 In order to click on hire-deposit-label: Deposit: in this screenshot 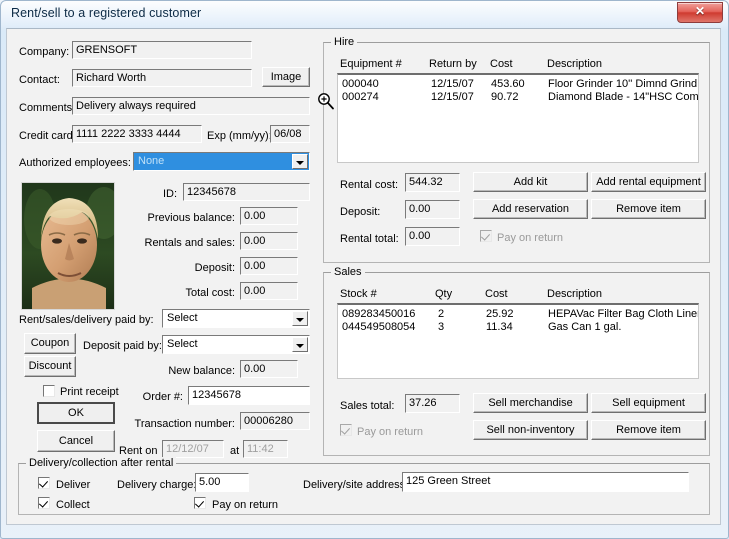, I will do `click(360, 212)`.